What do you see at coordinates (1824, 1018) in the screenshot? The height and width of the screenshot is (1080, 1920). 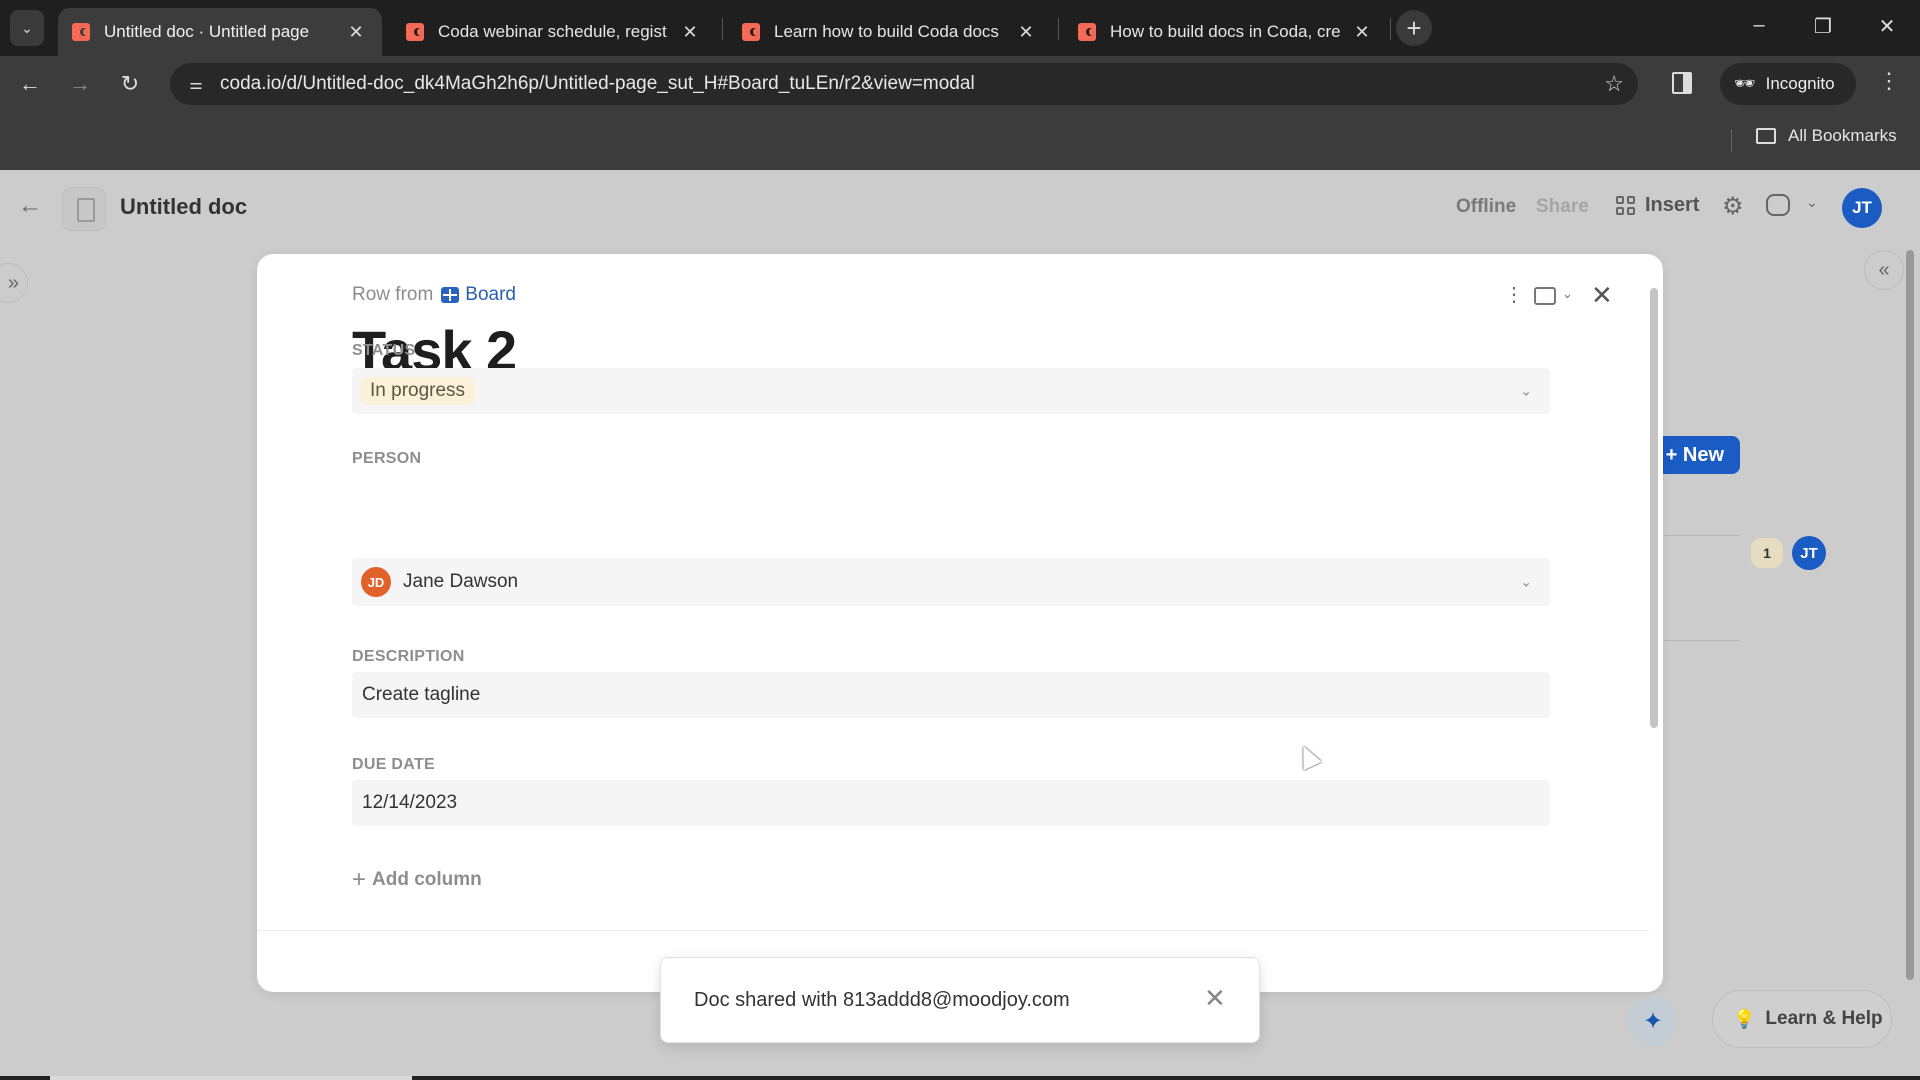 I see `learn-help-label: Learn & Help` at bounding box center [1824, 1018].